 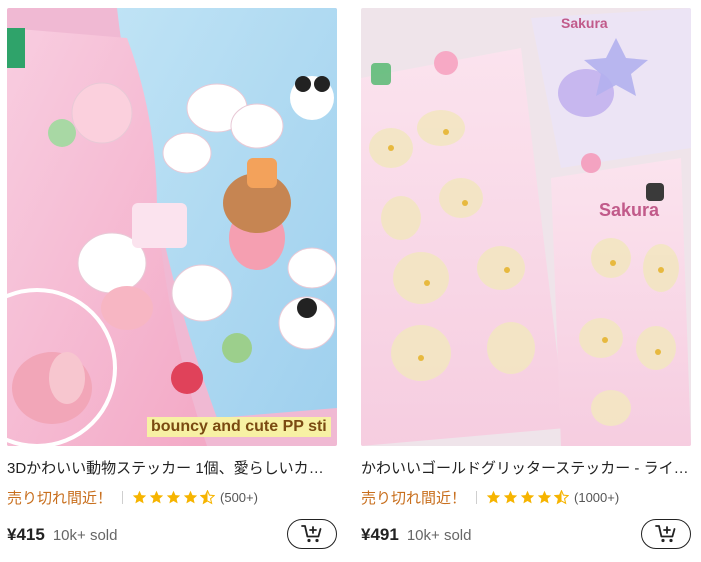 What do you see at coordinates (526, 535) in the screenshot?
I see `price-row: ¥491 10k+ sold` at bounding box center [526, 535].